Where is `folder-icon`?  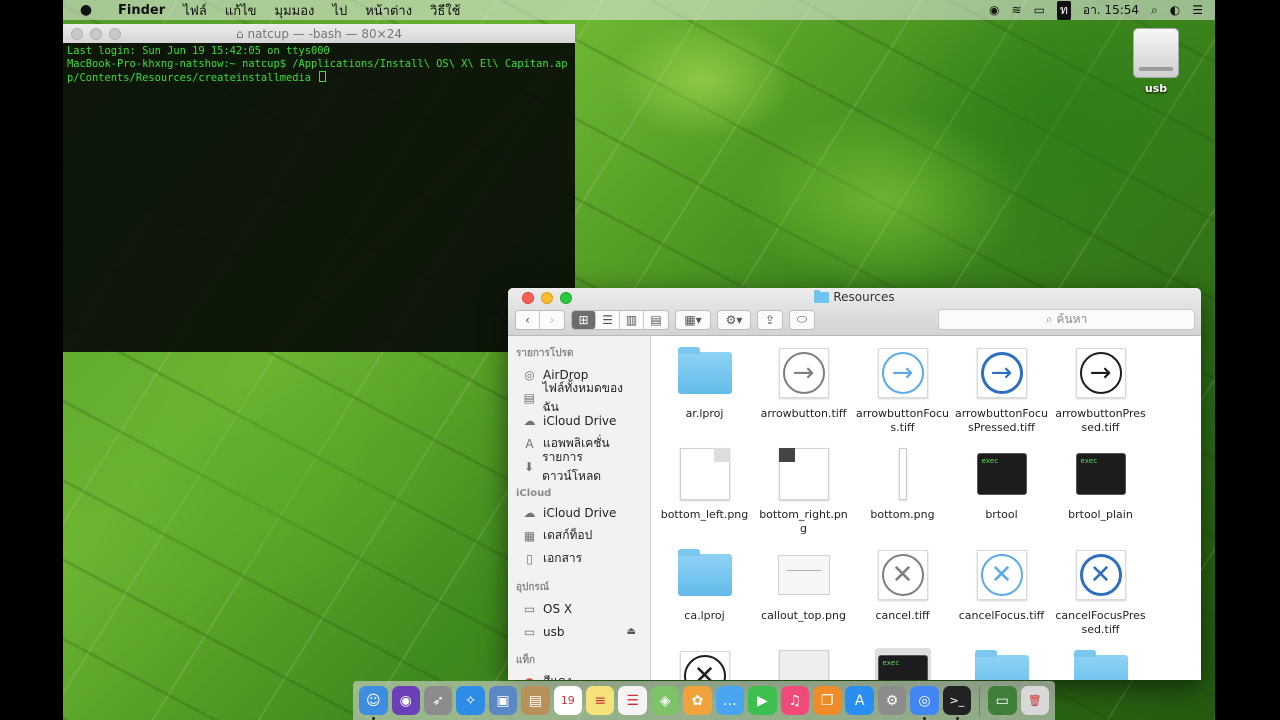
folder-icon is located at coordinates (705, 575).